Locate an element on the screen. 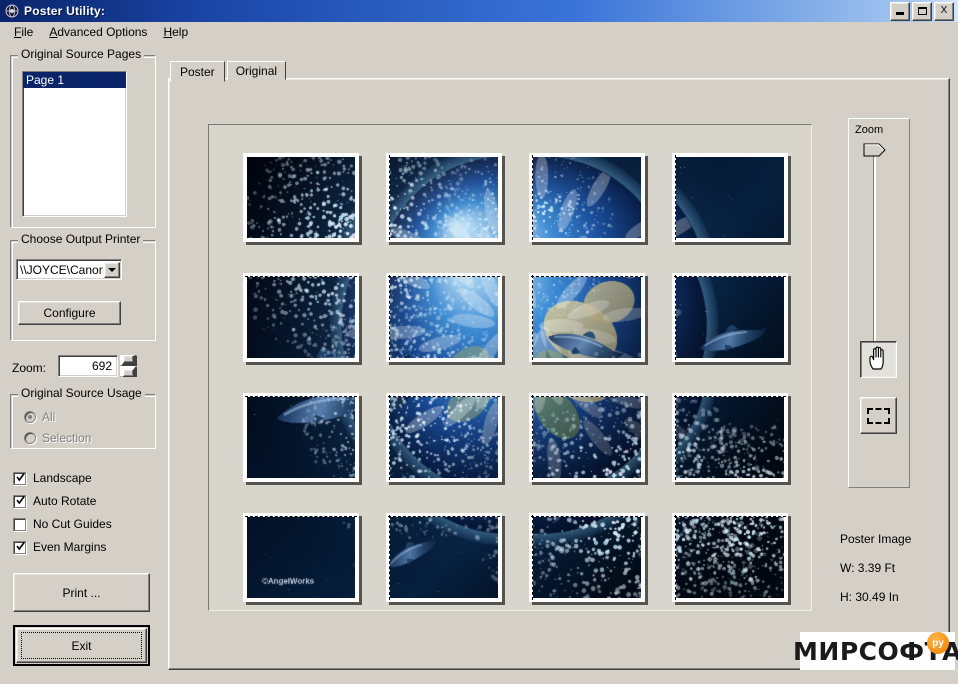 The height and width of the screenshot is (684, 958). zoom-slider-thumb is located at coordinates (875, 150).